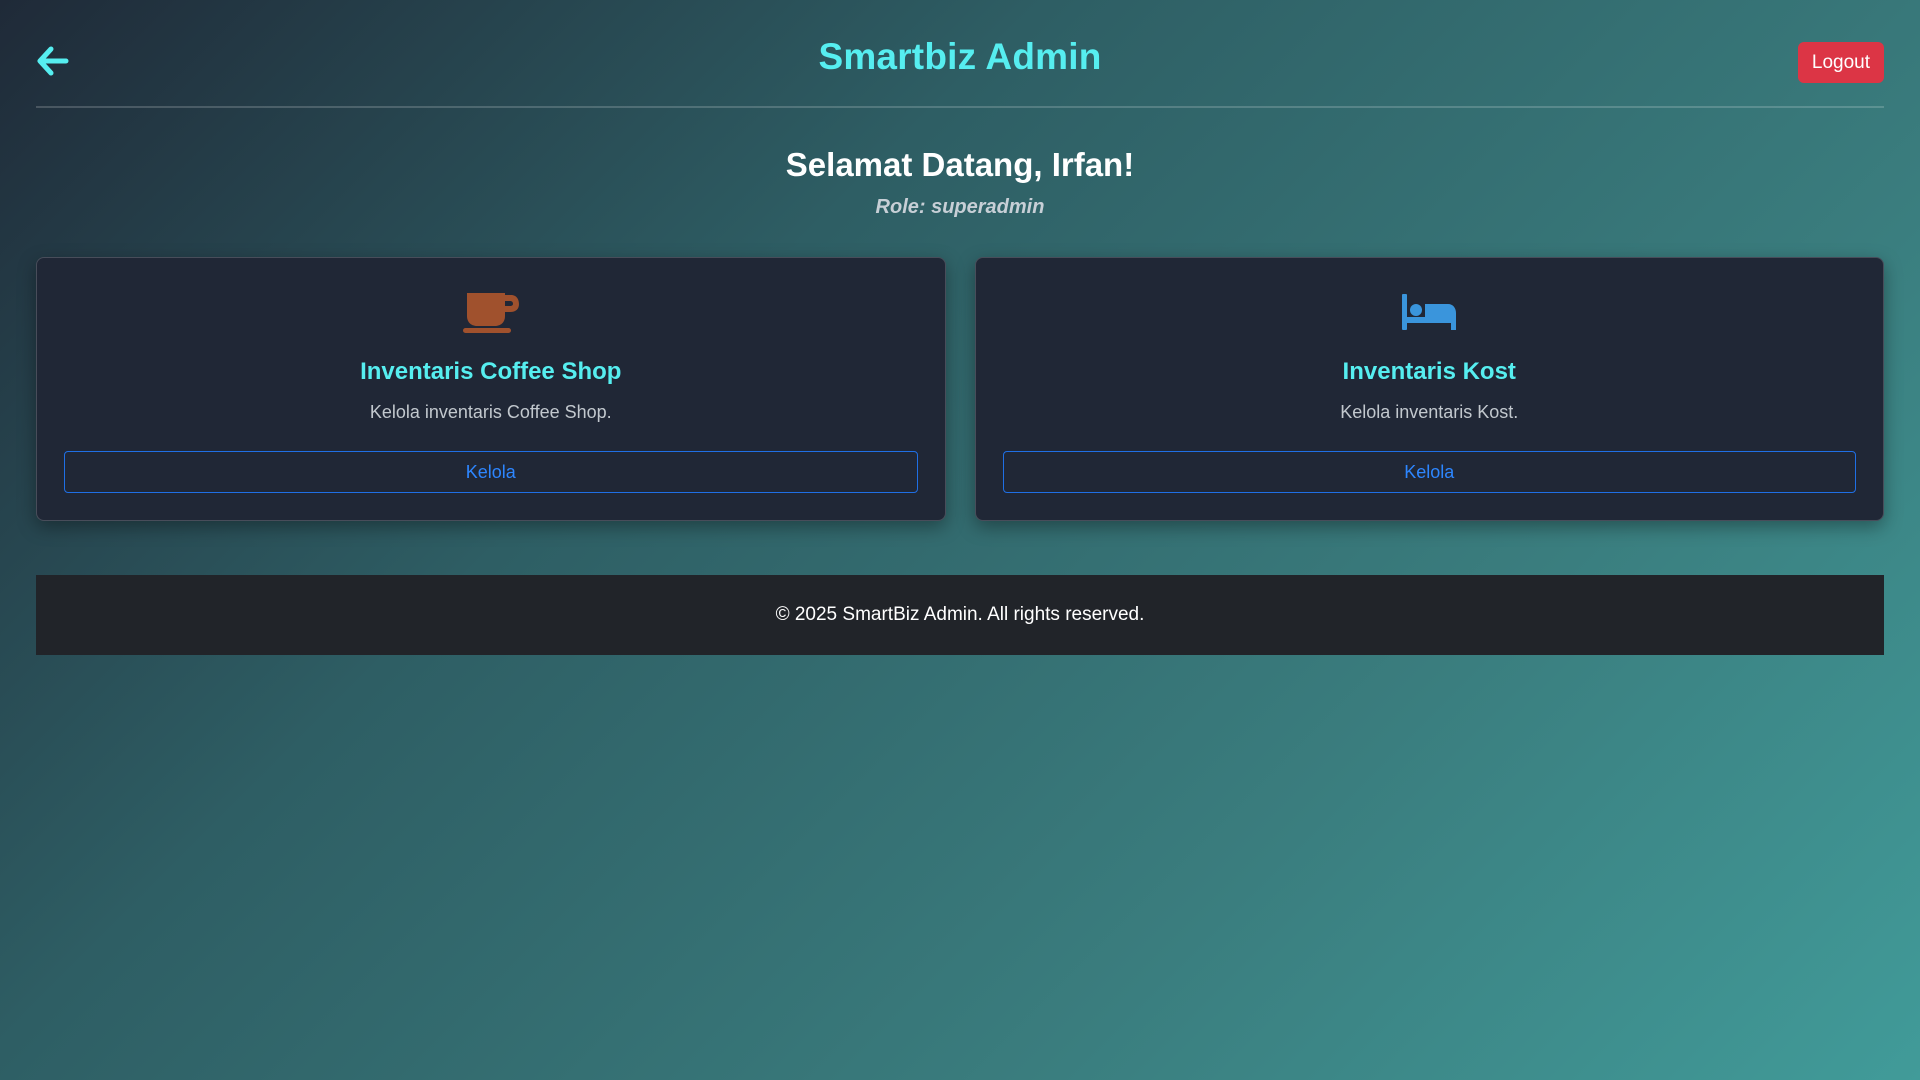 The height and width of the screenshot is (1080, 1920). Describe the element at coordinates (490, 412) in the screenshot. I see `card-description: Kelola inventaris Coffee Shop.` at that location.